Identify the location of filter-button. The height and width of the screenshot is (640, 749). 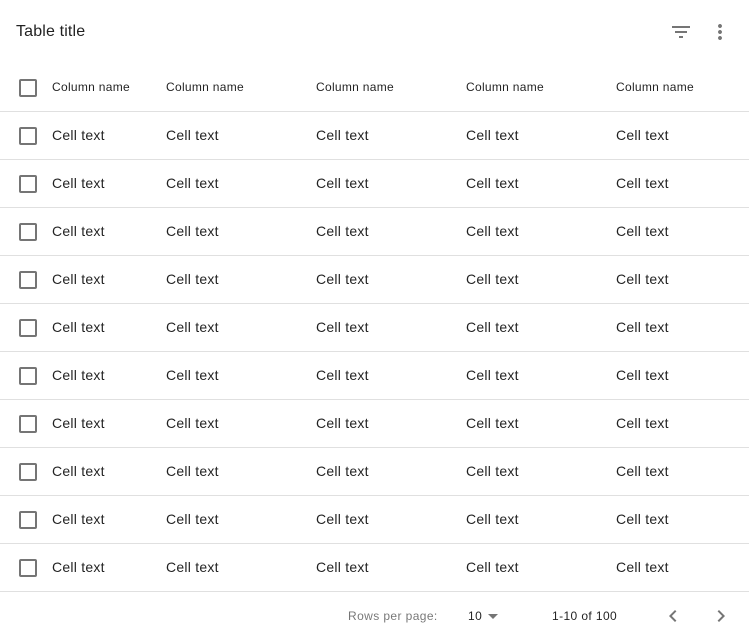
(681, 32).